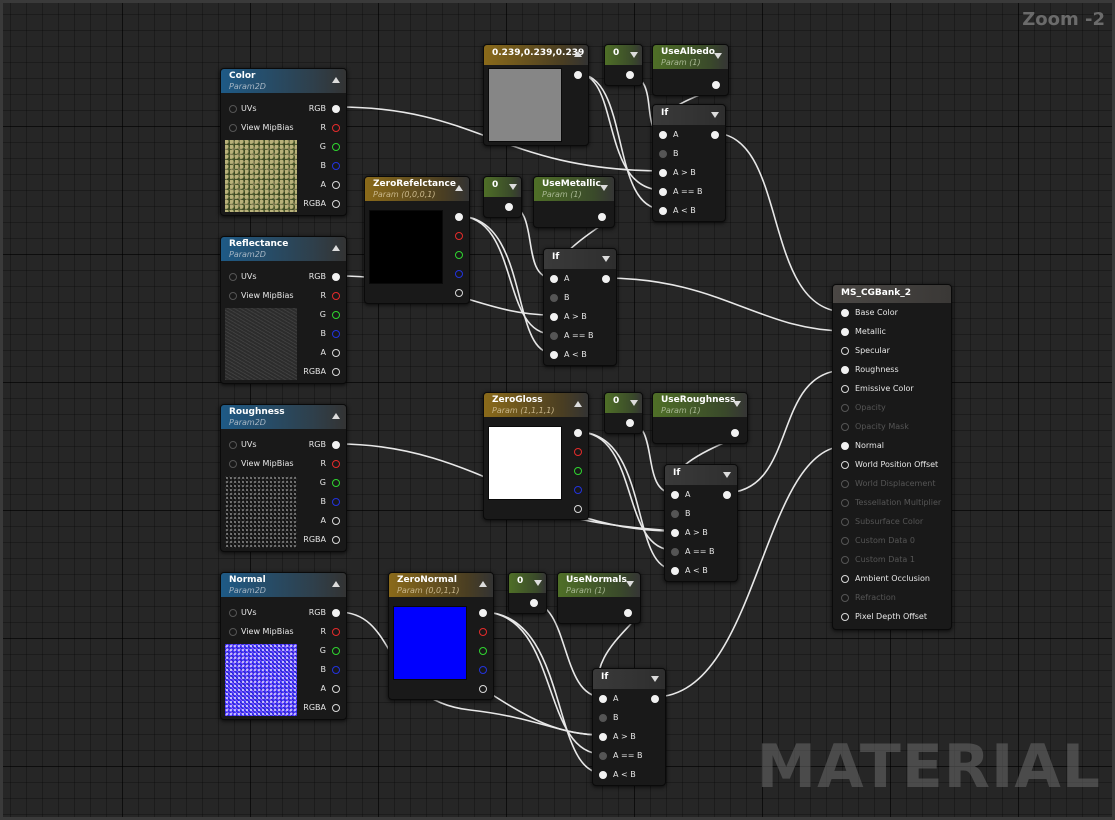 This screenshot has width=1115, height=820. What do you see at coordinates (574, 189) in the screenshot?
I see `node-header: UseMetallic Param (1)` at bounding box center [574, 189].